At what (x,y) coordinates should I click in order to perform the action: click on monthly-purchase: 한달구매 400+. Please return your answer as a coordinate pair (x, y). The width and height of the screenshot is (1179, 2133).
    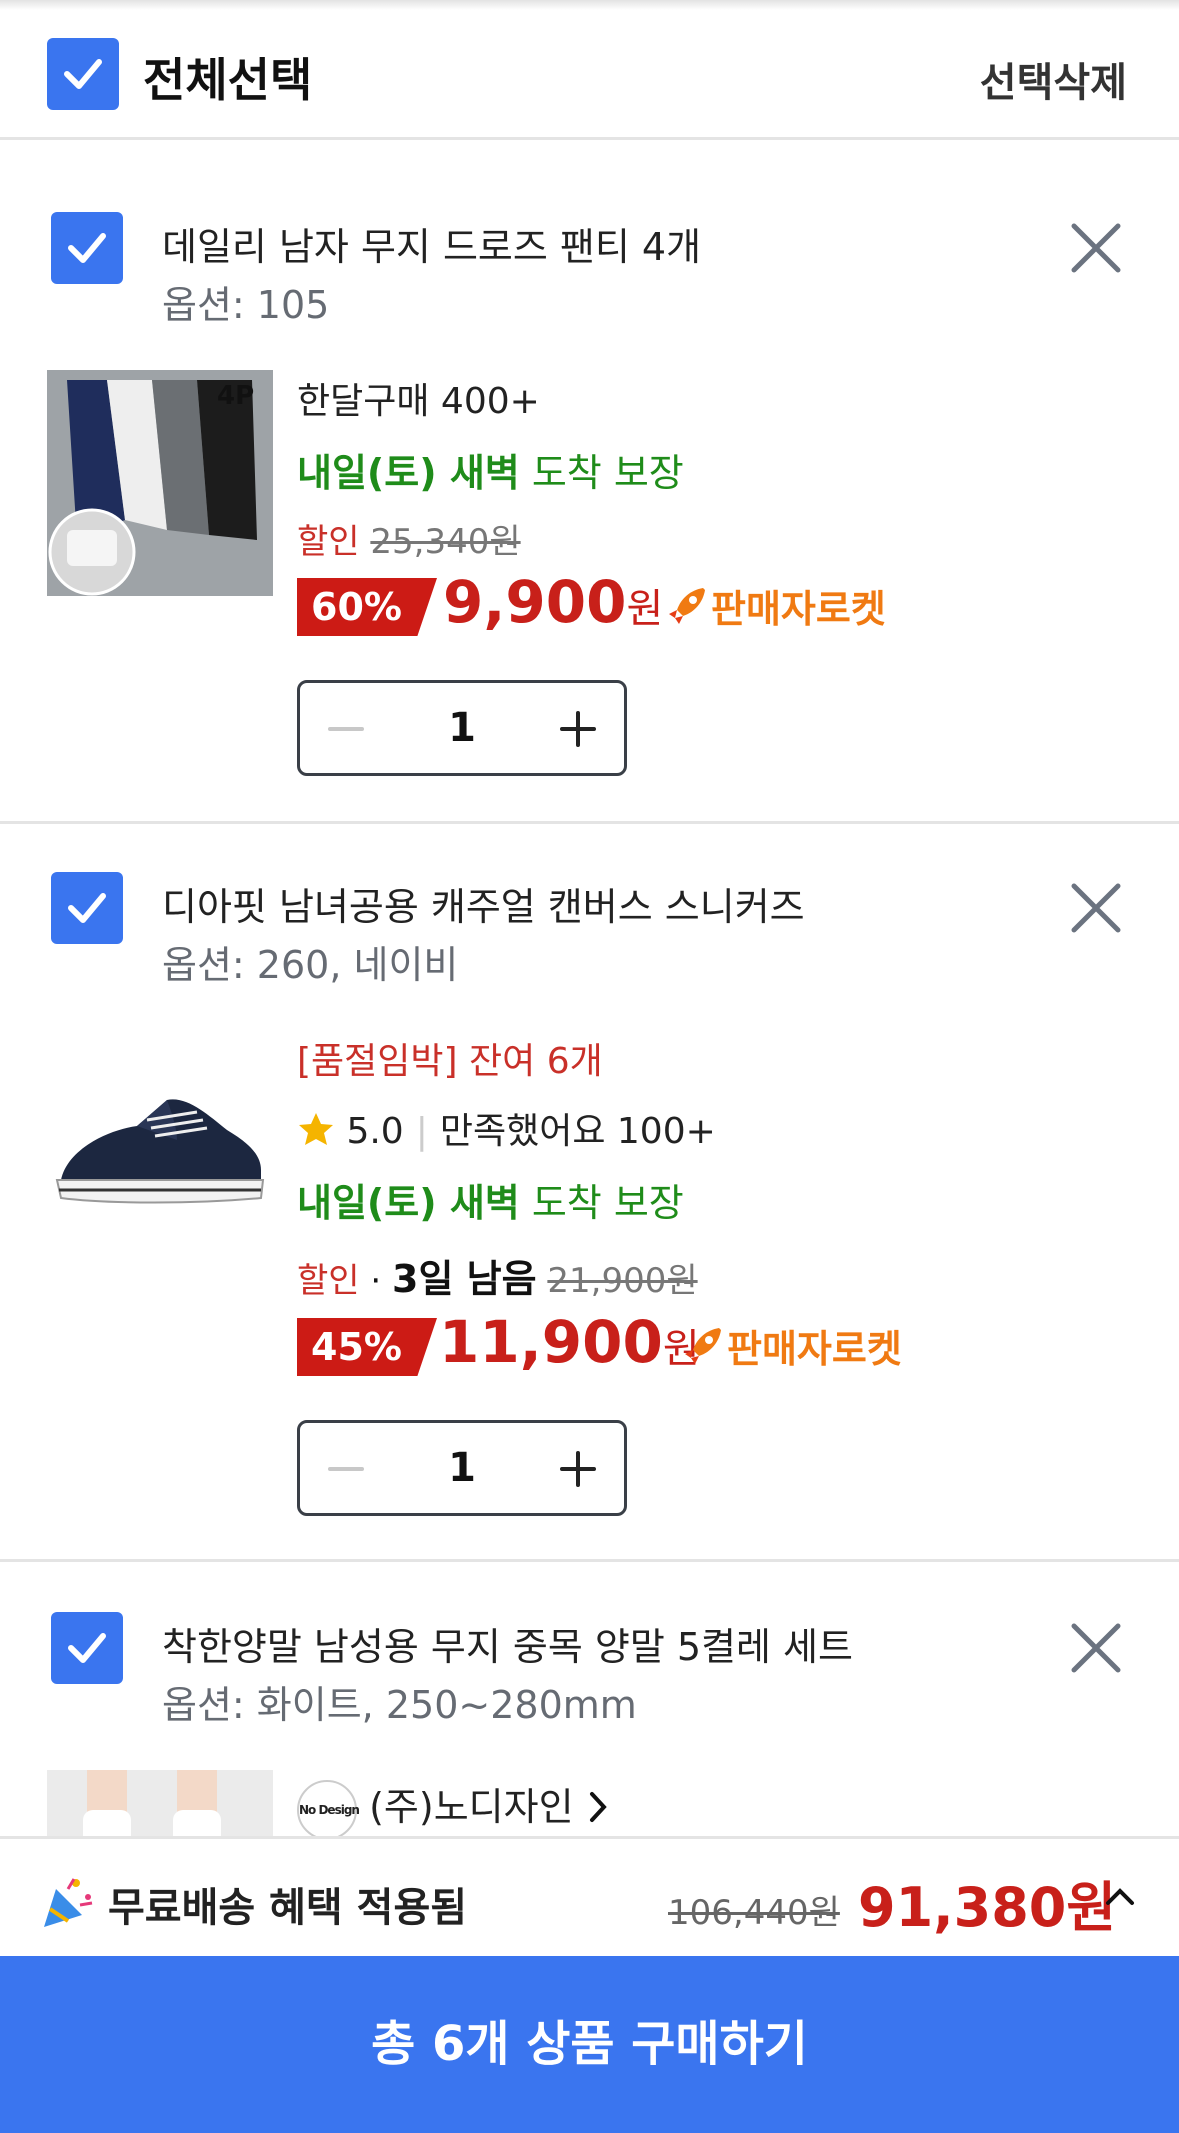
    Looking at the image, I should click on (418, 401).